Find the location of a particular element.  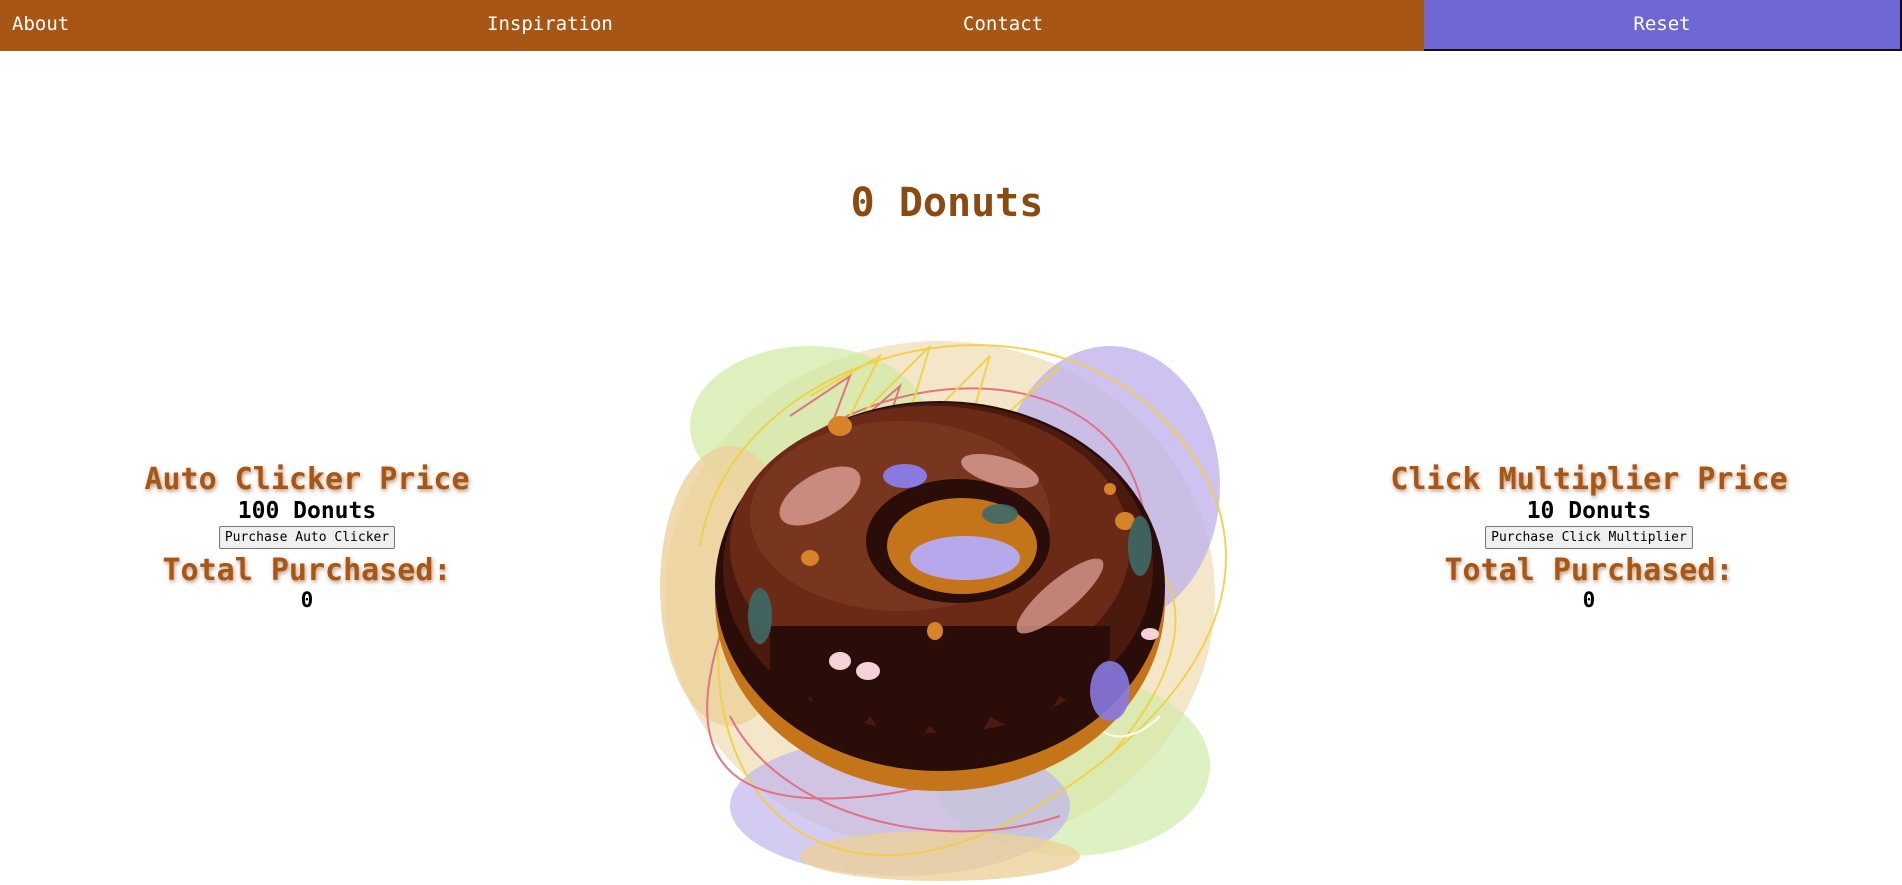

nav-link-contact: Contact is located at coordinates (1003, 24).